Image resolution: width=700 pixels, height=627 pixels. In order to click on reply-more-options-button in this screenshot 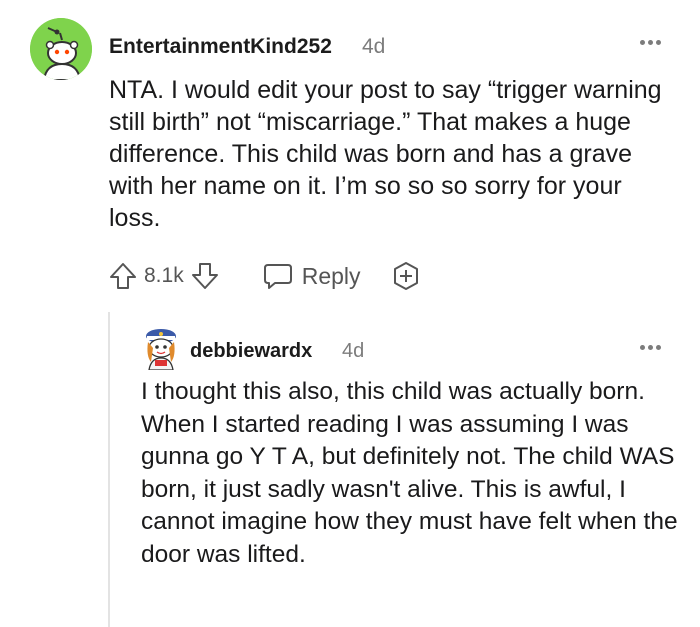, I will do `click(652, 346)`.